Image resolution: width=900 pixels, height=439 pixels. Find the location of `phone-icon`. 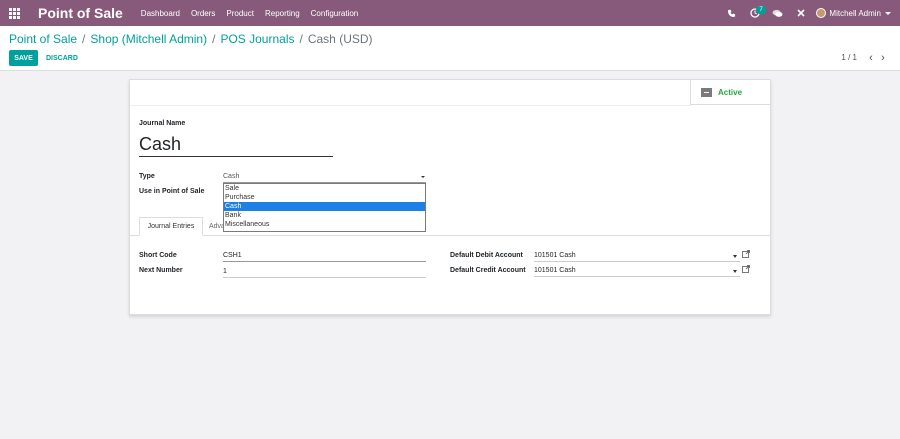

phone-icon is located at coordinates (731, 13).